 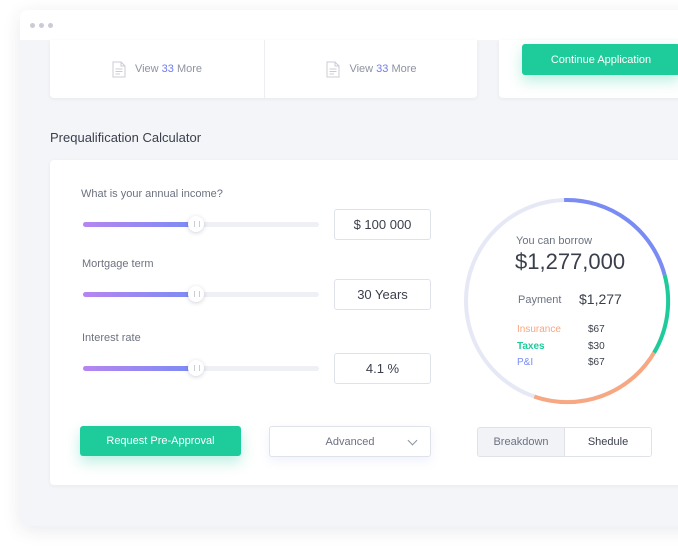 What do you see at coordinates (539, 329) in the screenshot?
I see `insurance-label: Insurance` at bounding box center [539, 329].